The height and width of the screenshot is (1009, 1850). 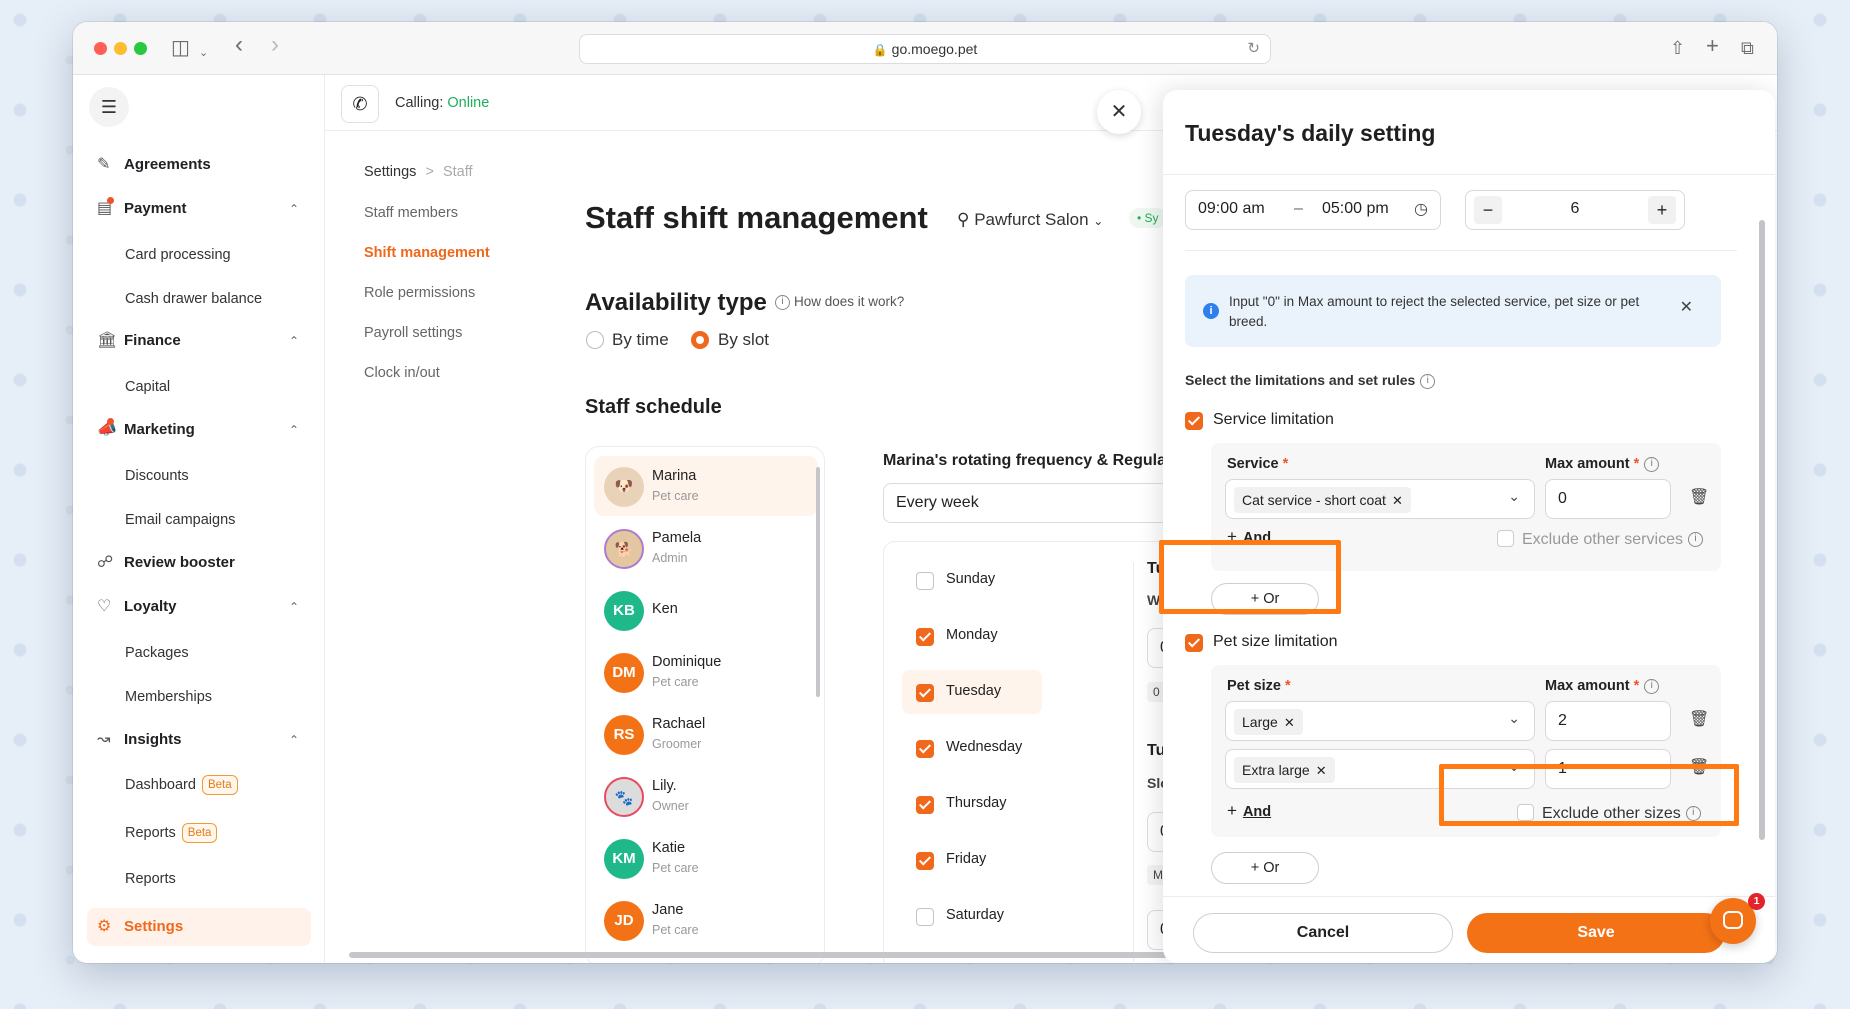 I want to click on sidebar-item-agreements: ✎ Agreements, so click(x=199, y=165).